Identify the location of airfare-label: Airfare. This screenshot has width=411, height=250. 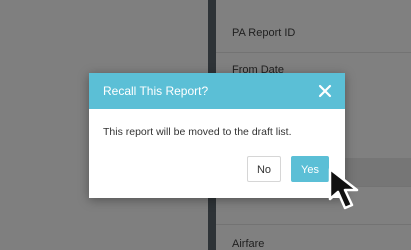
(248, 244).